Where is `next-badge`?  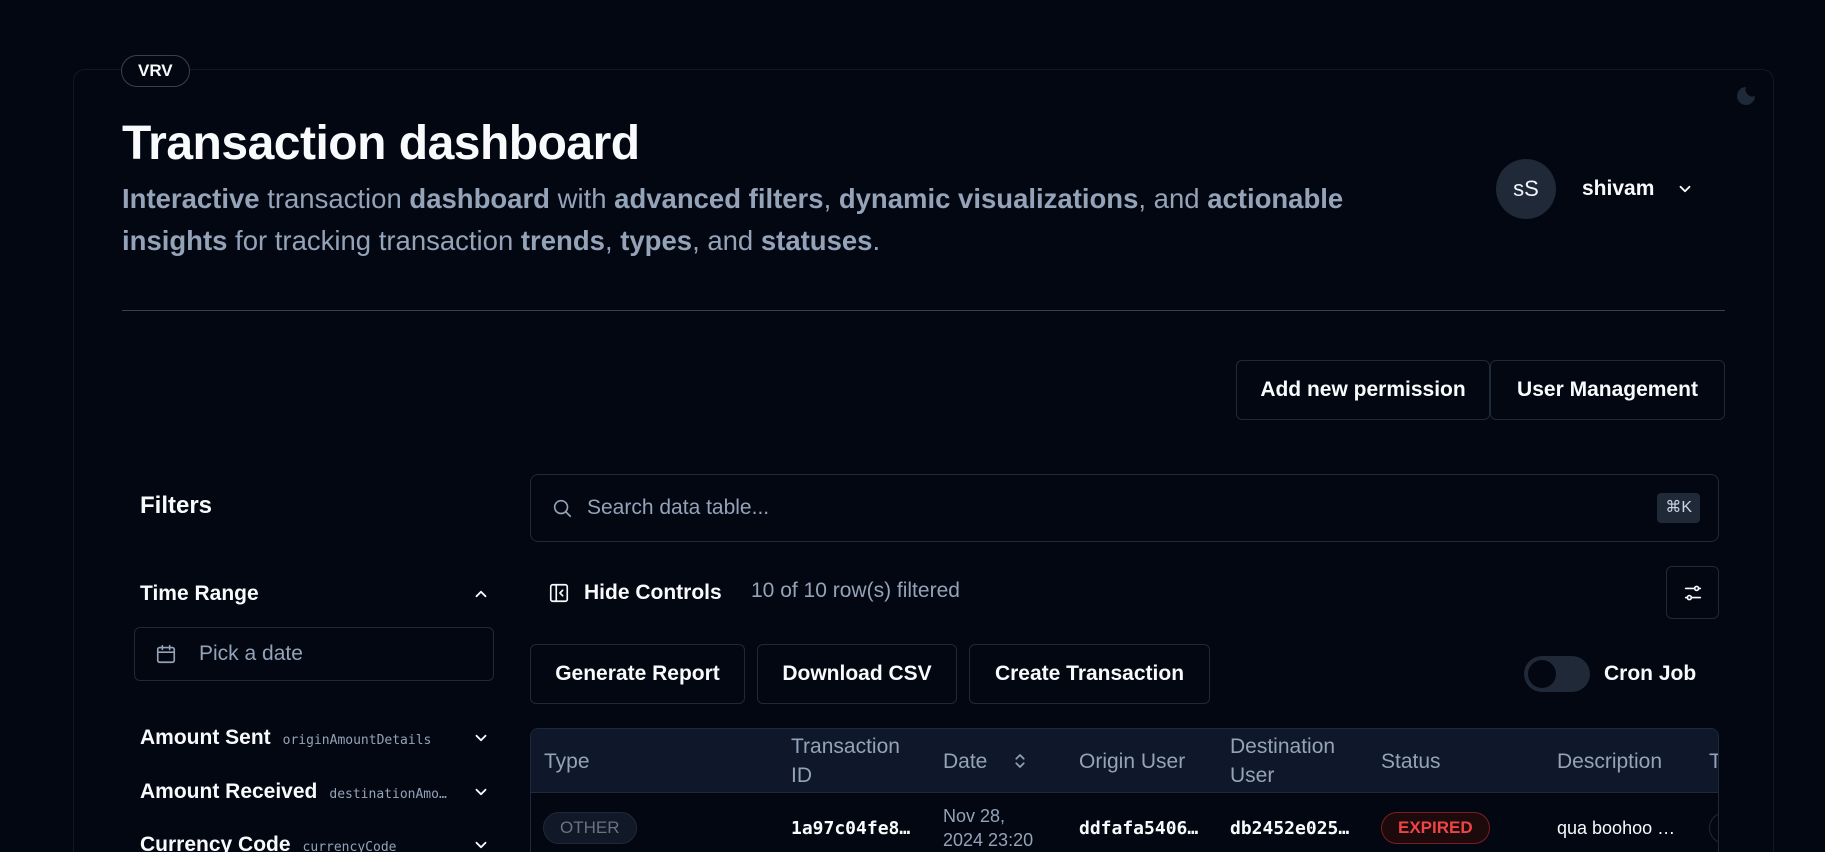
next-badge is located at coordinates (1713, 828).